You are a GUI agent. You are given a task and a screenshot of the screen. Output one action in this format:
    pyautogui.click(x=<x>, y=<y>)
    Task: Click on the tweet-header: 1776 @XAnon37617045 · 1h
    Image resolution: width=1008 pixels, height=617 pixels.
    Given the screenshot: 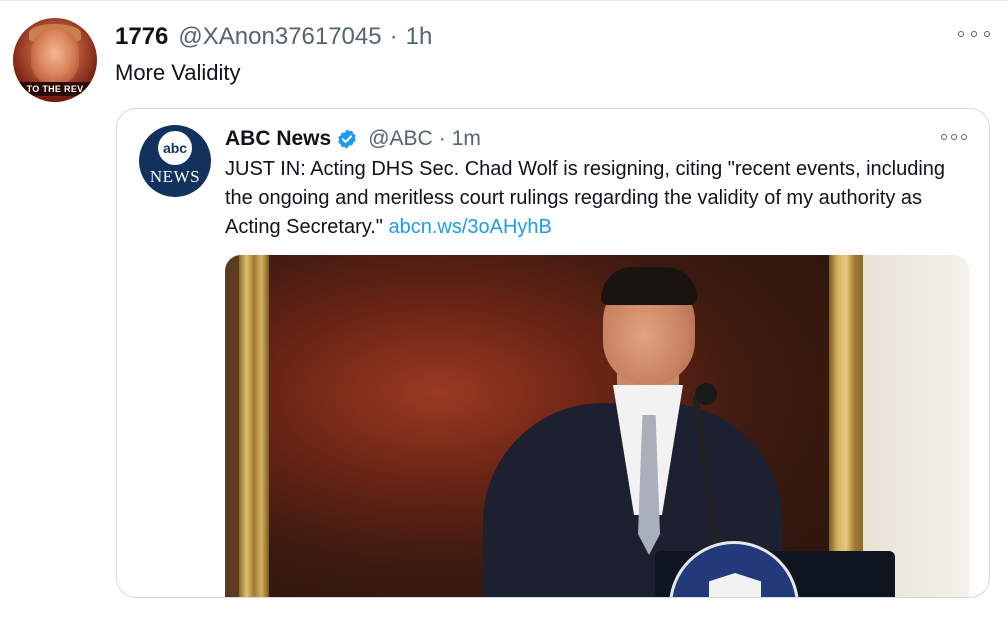 What is the action you would take?
    pyautogui.click(x=273, y=37)
    